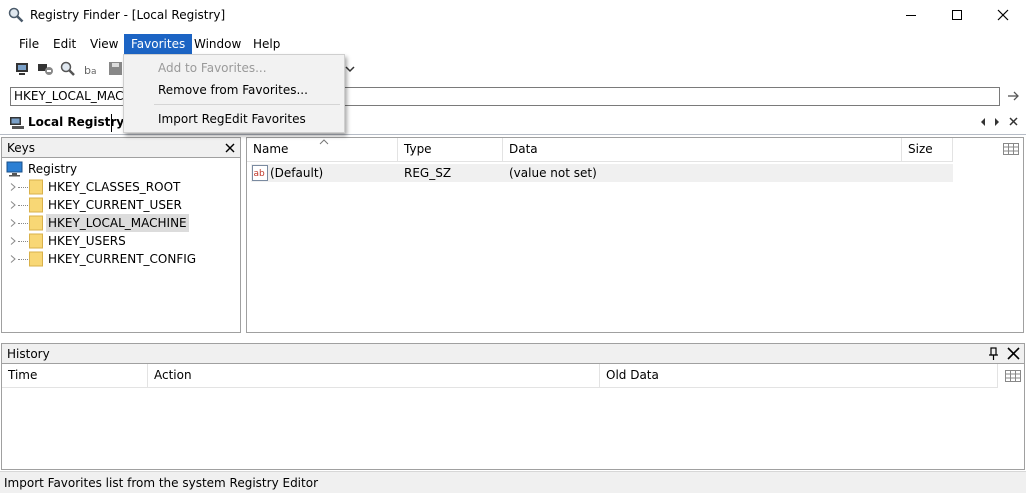 Image resolution: width=1026 pixels, height=493 pixels. What do you see at coordinates (702, 150) in the screenshot?
I see `column-header-data: Data` at bounding box center [702, 150].